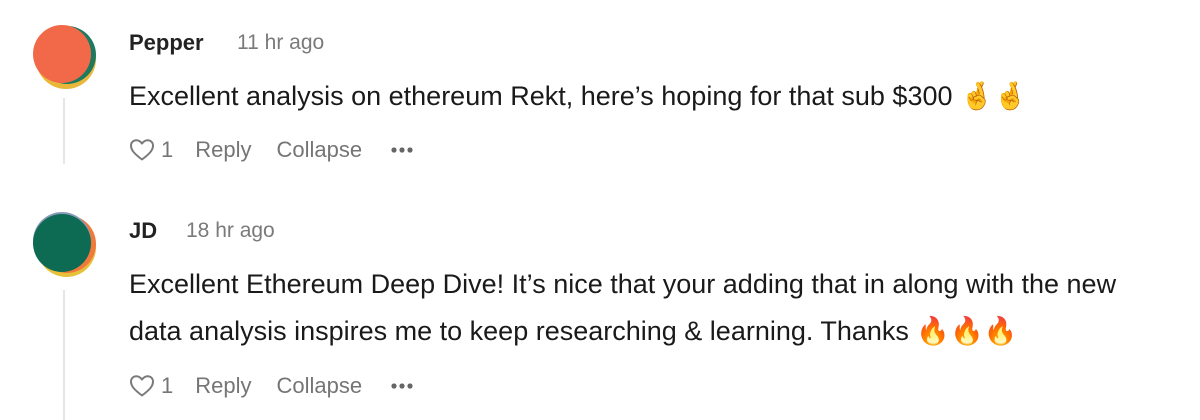 Image resolution: width=1200 pixels, height=420 pixels. Describe the element at coordinates (230, 231) in the screenshot. I see `comment-timestamp: 18 hr ago` at that location.